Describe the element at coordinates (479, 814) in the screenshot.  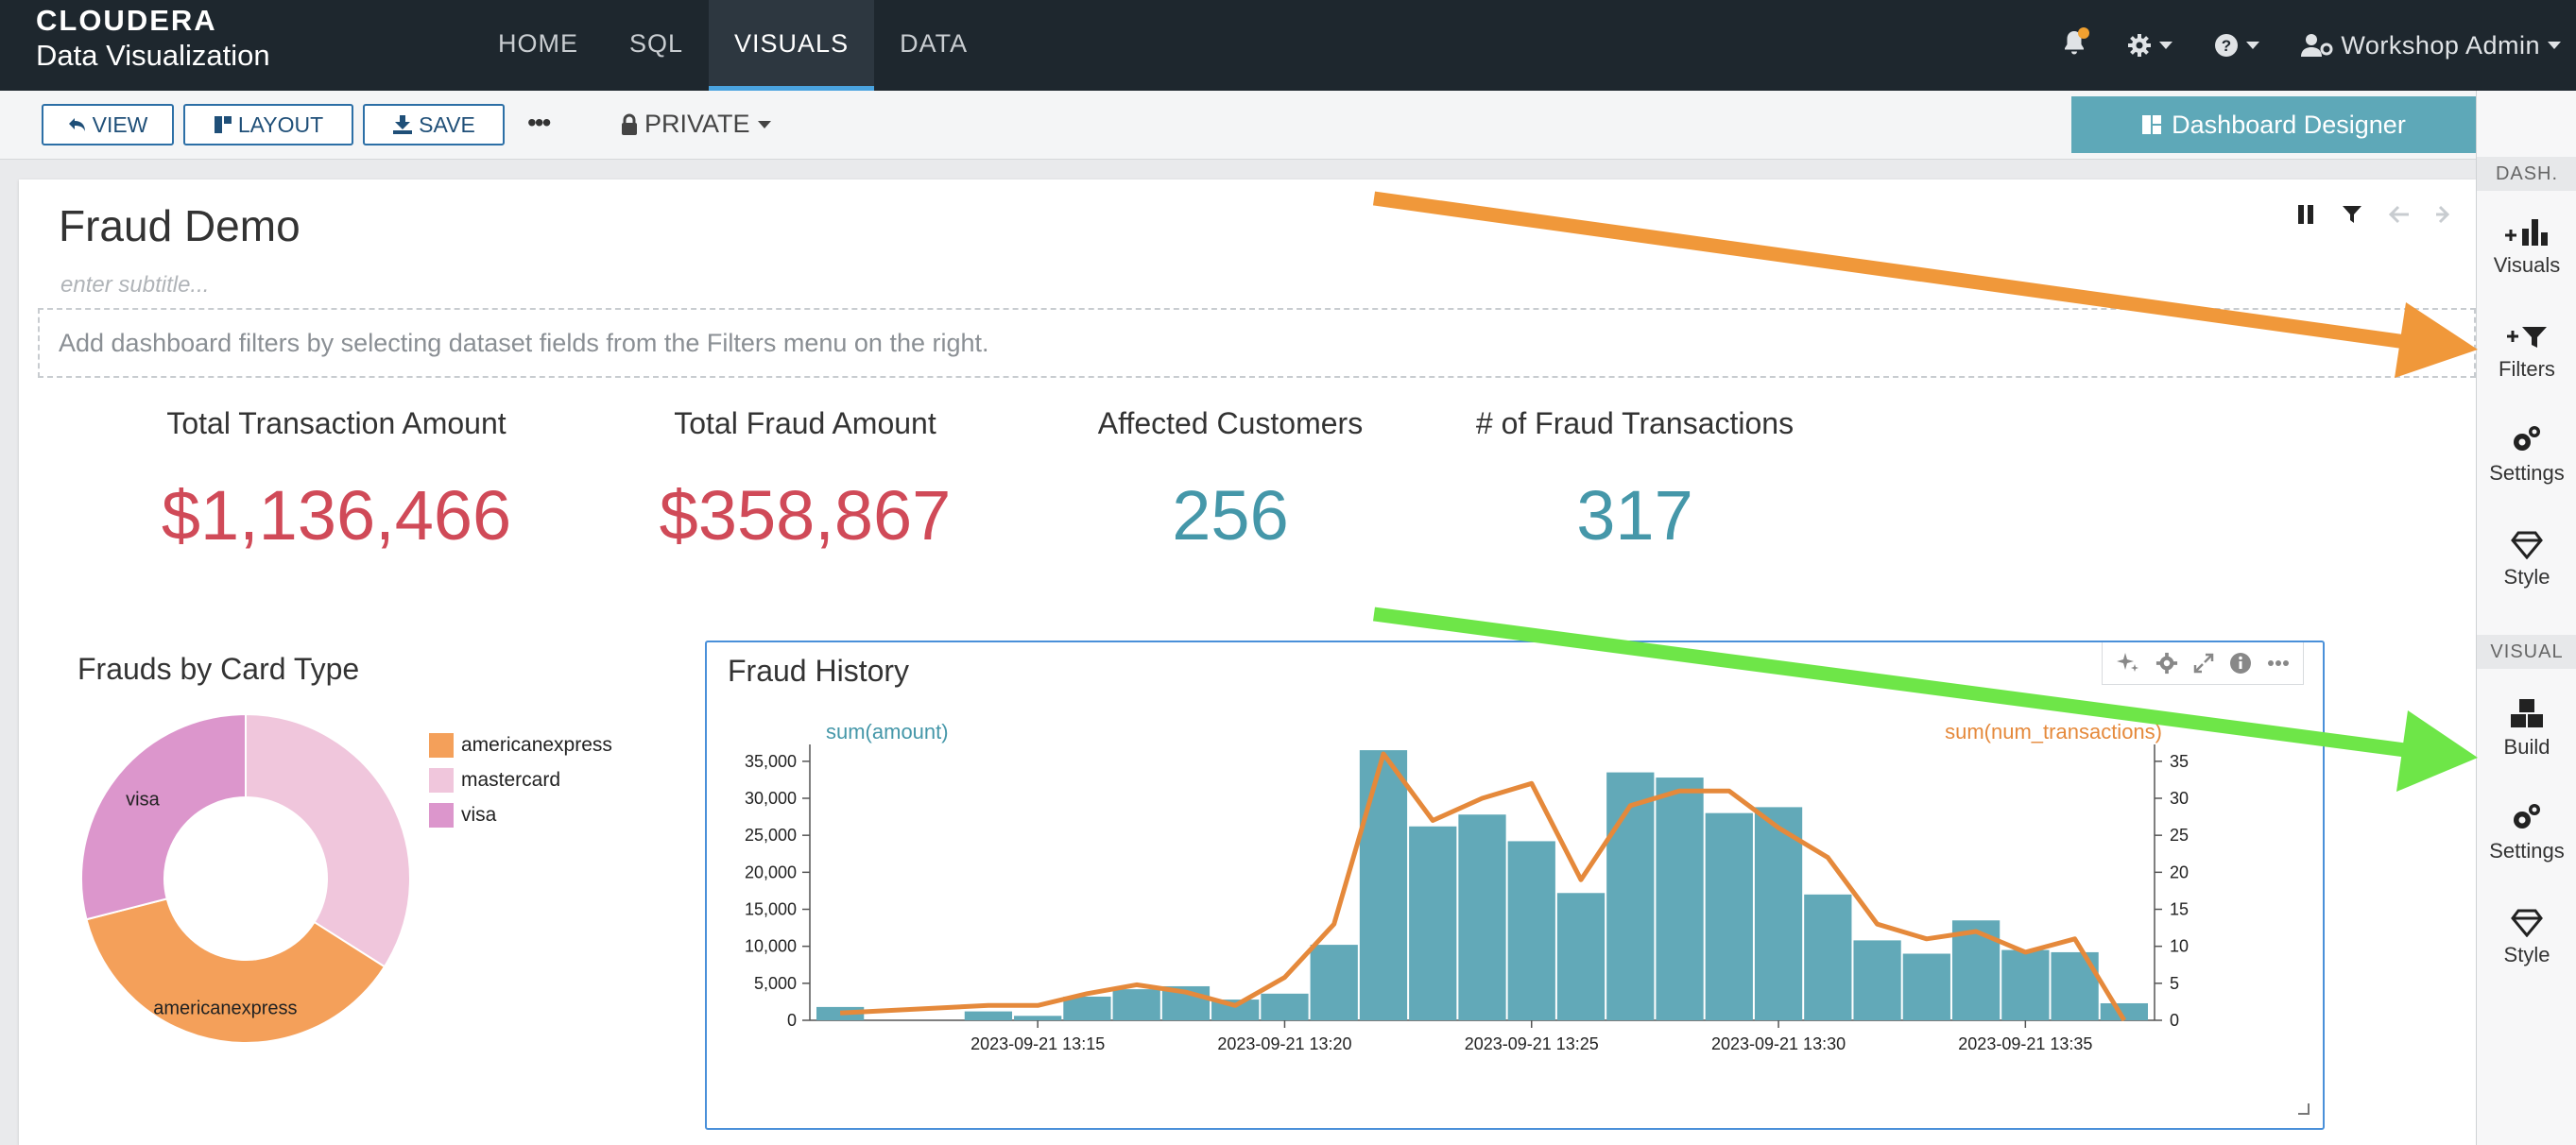
I see `legend-label: visa` at that location.